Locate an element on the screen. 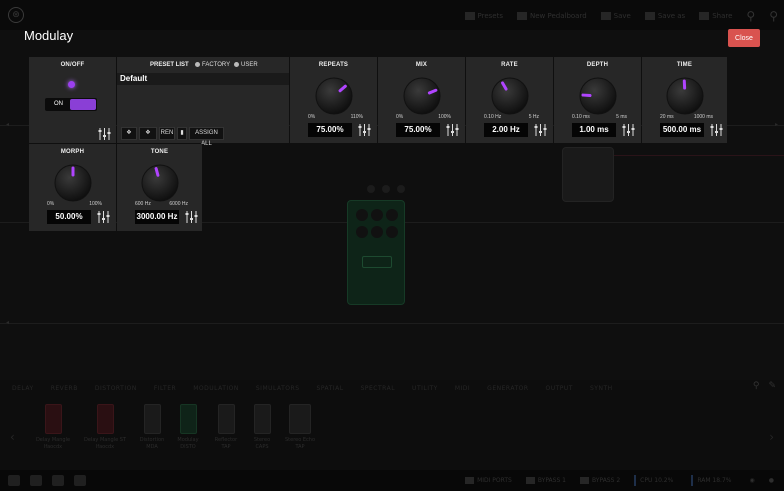  cpu-meter: CPU 10.2% is located at coordinates (655, 480).